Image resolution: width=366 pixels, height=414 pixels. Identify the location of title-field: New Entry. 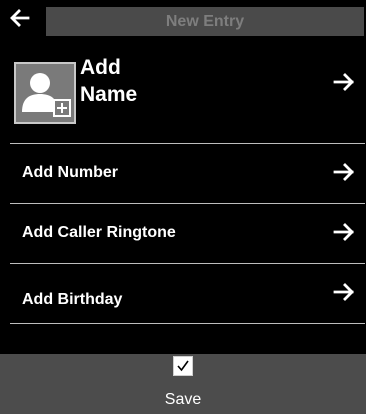
(205, 21).